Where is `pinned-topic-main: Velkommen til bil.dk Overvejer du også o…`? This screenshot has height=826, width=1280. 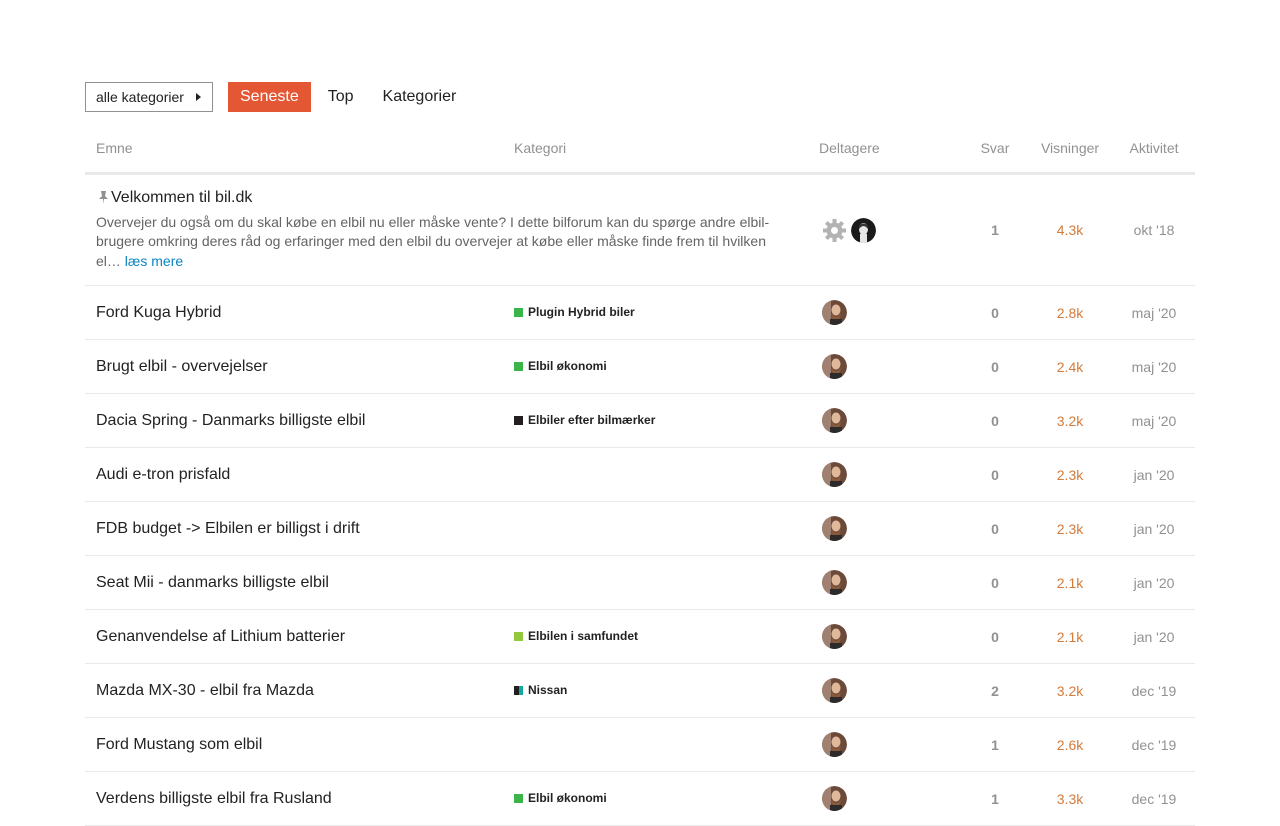
pinned-topic-main: Velkommen til bil.dk Overvejer du også o… is located at coordinates (446, 229).